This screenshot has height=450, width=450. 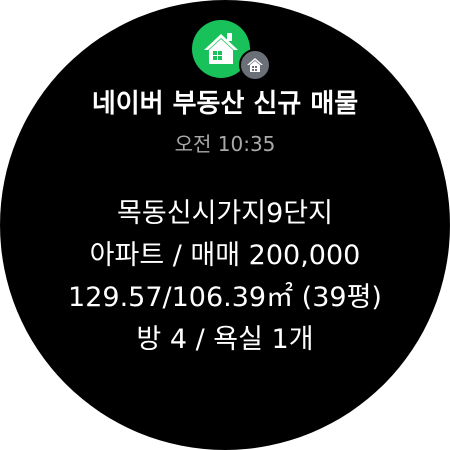 I want to click on message-line-area: 129.57/106.39㎡ (39평), so click(x=225, y=297).